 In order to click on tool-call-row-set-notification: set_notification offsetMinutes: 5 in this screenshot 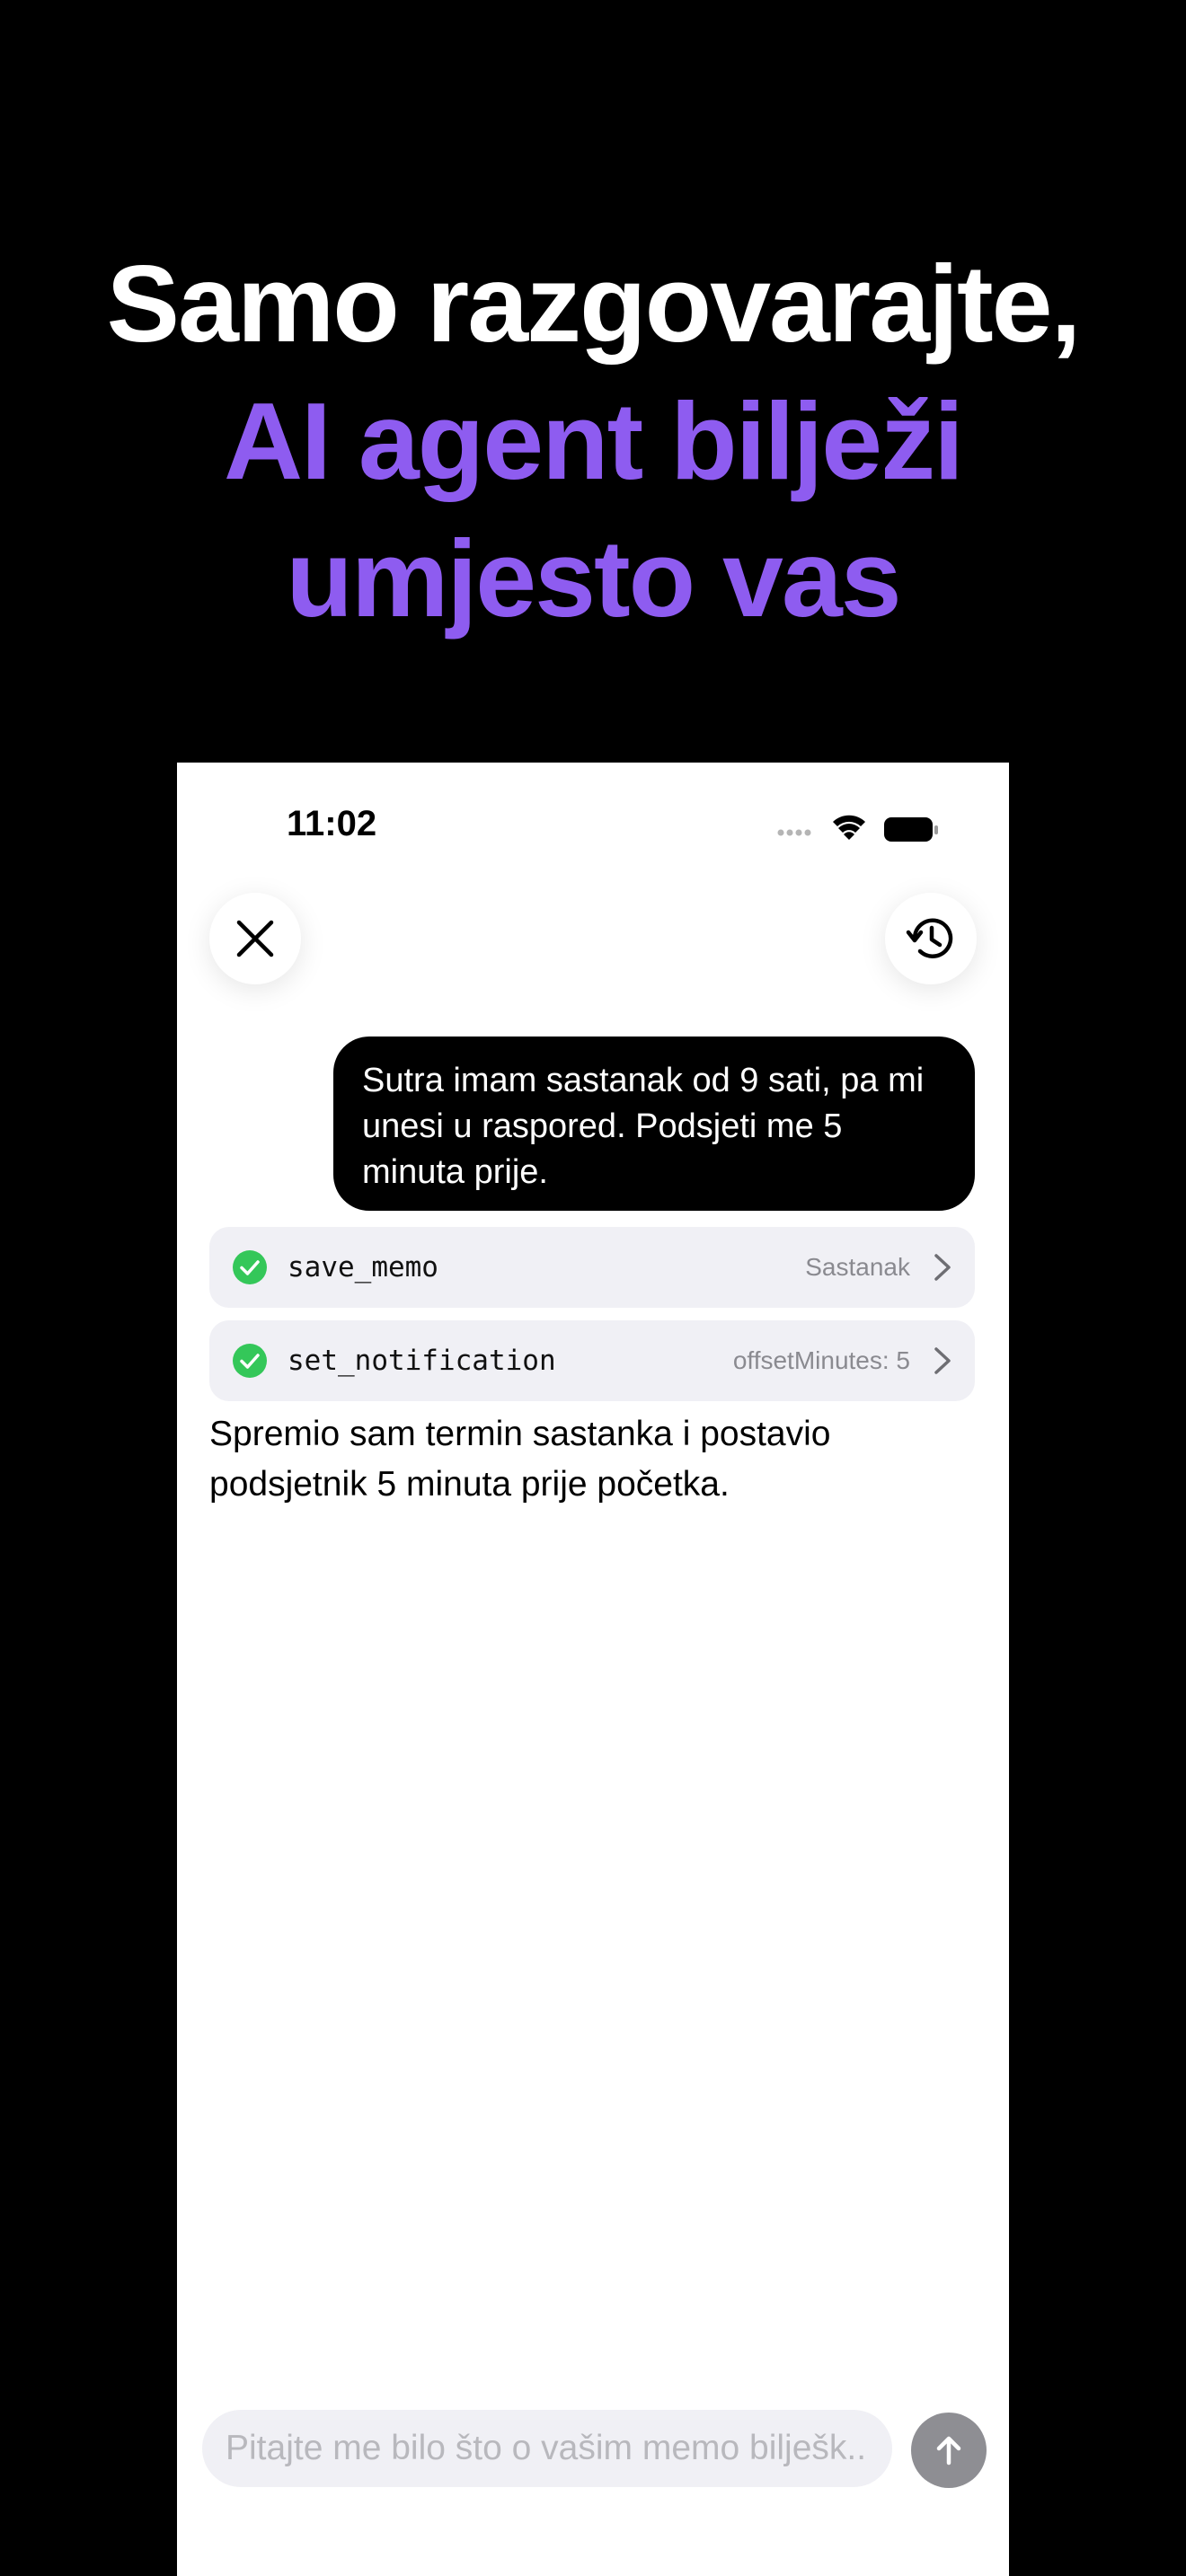, I will do `click(592, 1360)`.